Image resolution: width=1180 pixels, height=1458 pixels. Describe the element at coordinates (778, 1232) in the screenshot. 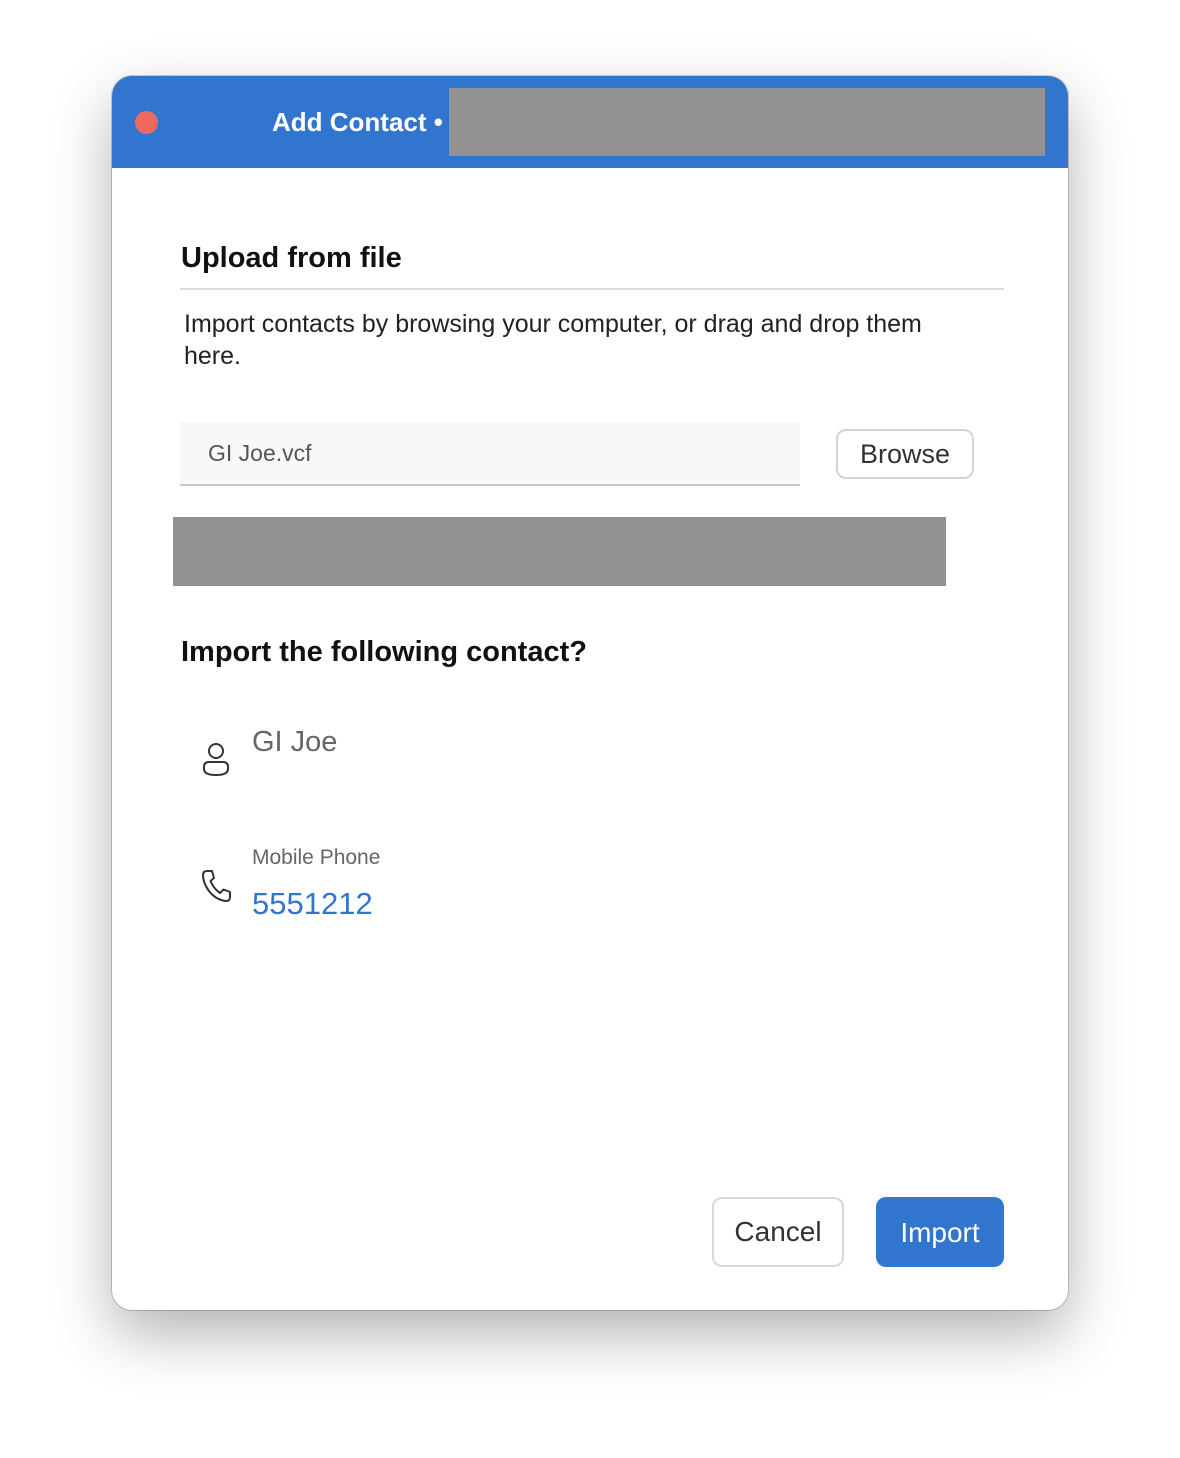

I see `cancel-button: Cancel` at that location.